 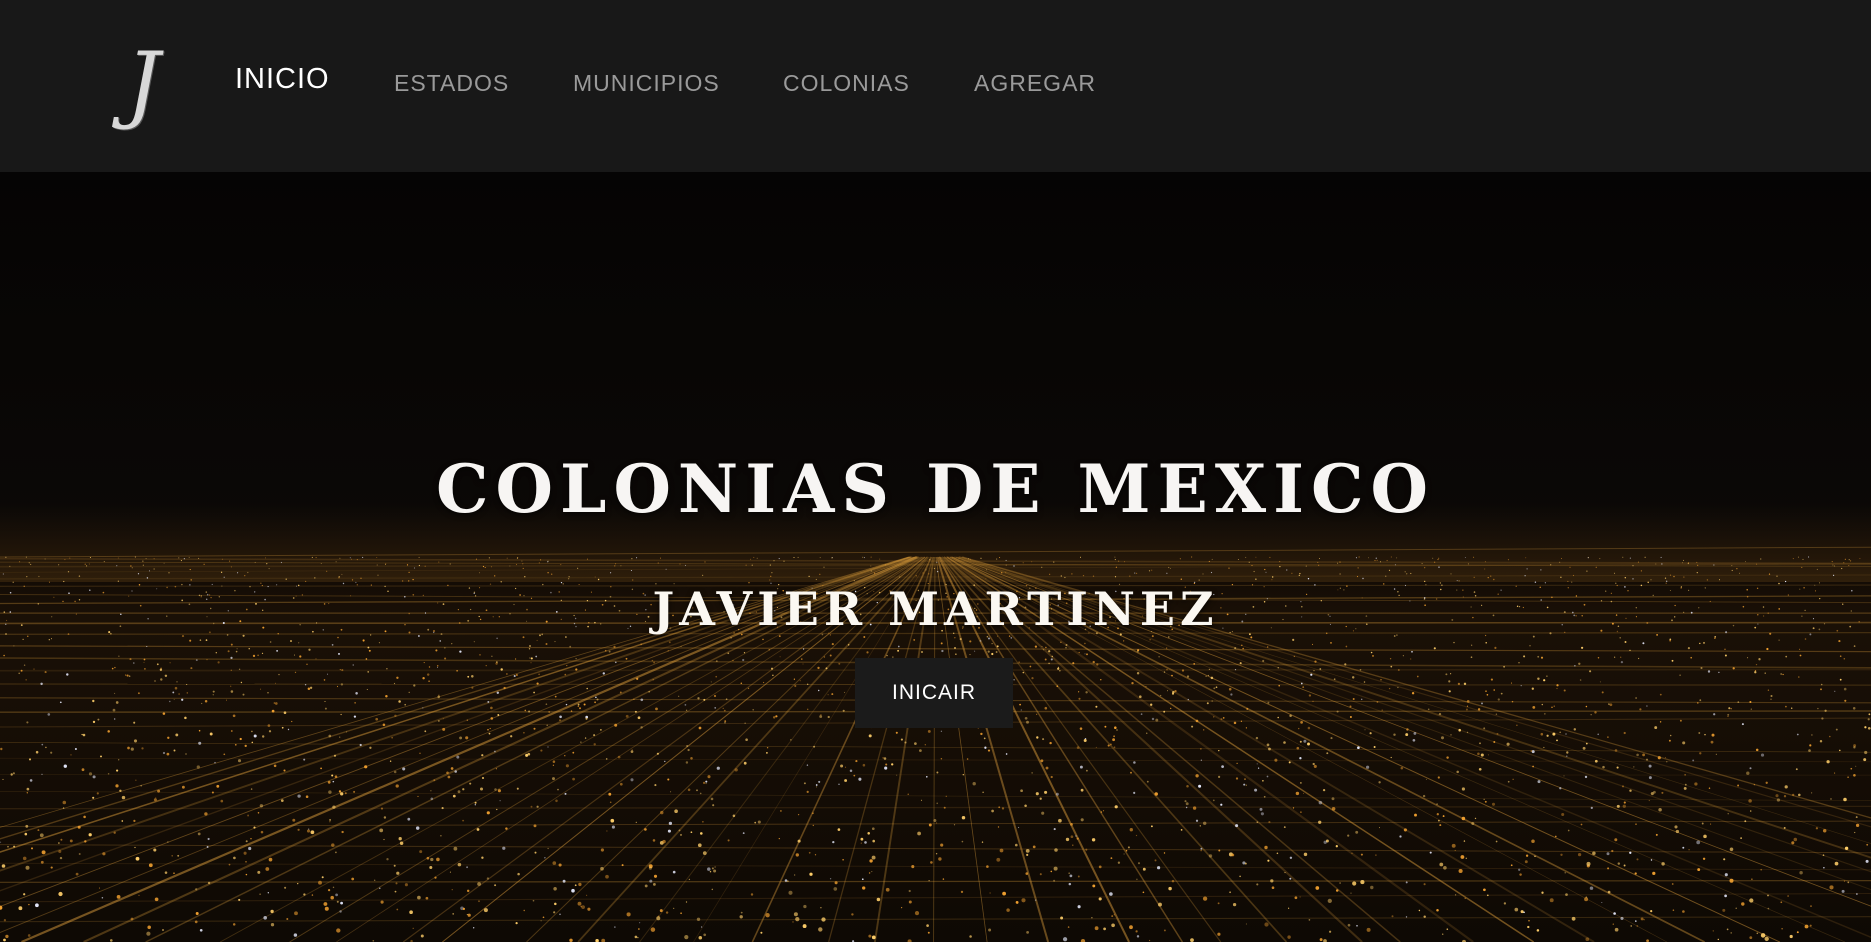 What do you see at coordinates (282, 79) in the screenshot?
I see `nav-item-inicio: INICIO` at bounding box center [282, 79].